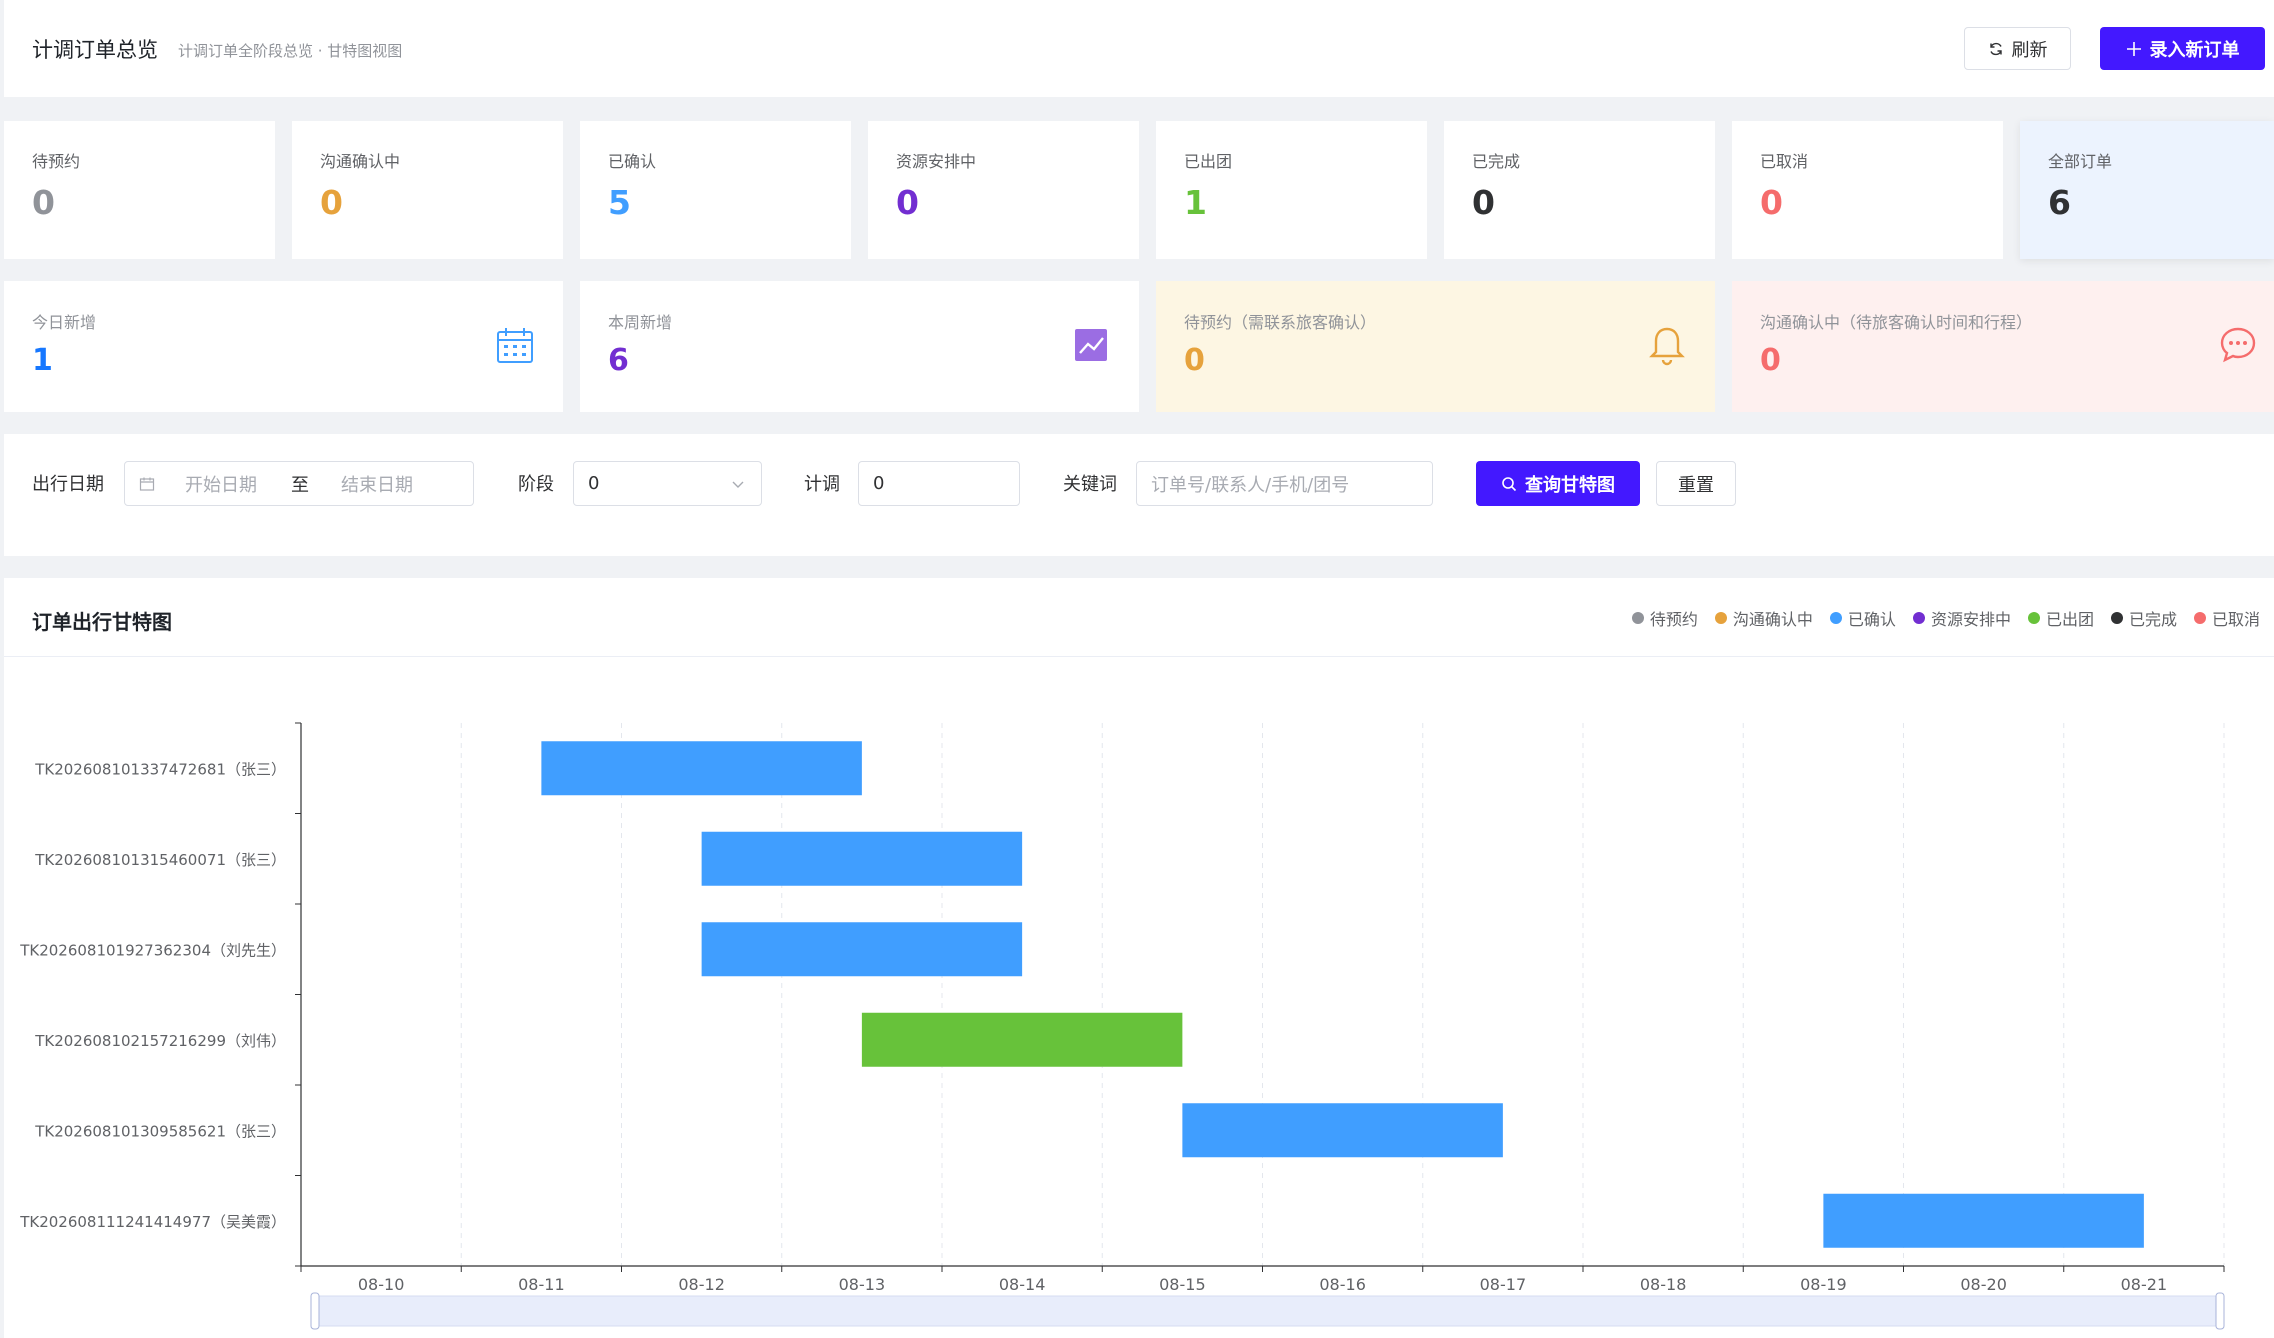 This screenshot has width=2274, height=1338. What do you see at coordinates (1896, 322) in the screenshot?
I see `summary-label: 沟通确认中（待旅客确认时间和行程）` at bounding box center [1896, 322].